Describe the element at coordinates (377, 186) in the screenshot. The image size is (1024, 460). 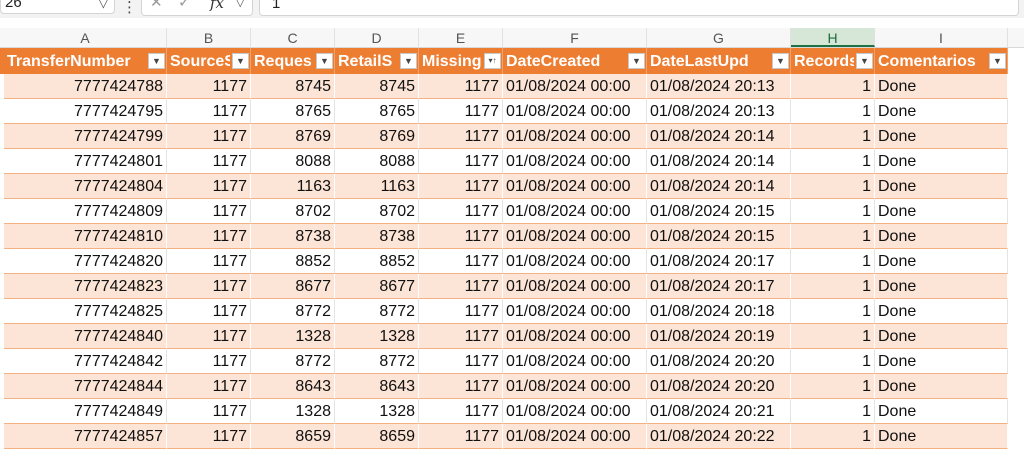
I see `table-cell: 1163` at that location.